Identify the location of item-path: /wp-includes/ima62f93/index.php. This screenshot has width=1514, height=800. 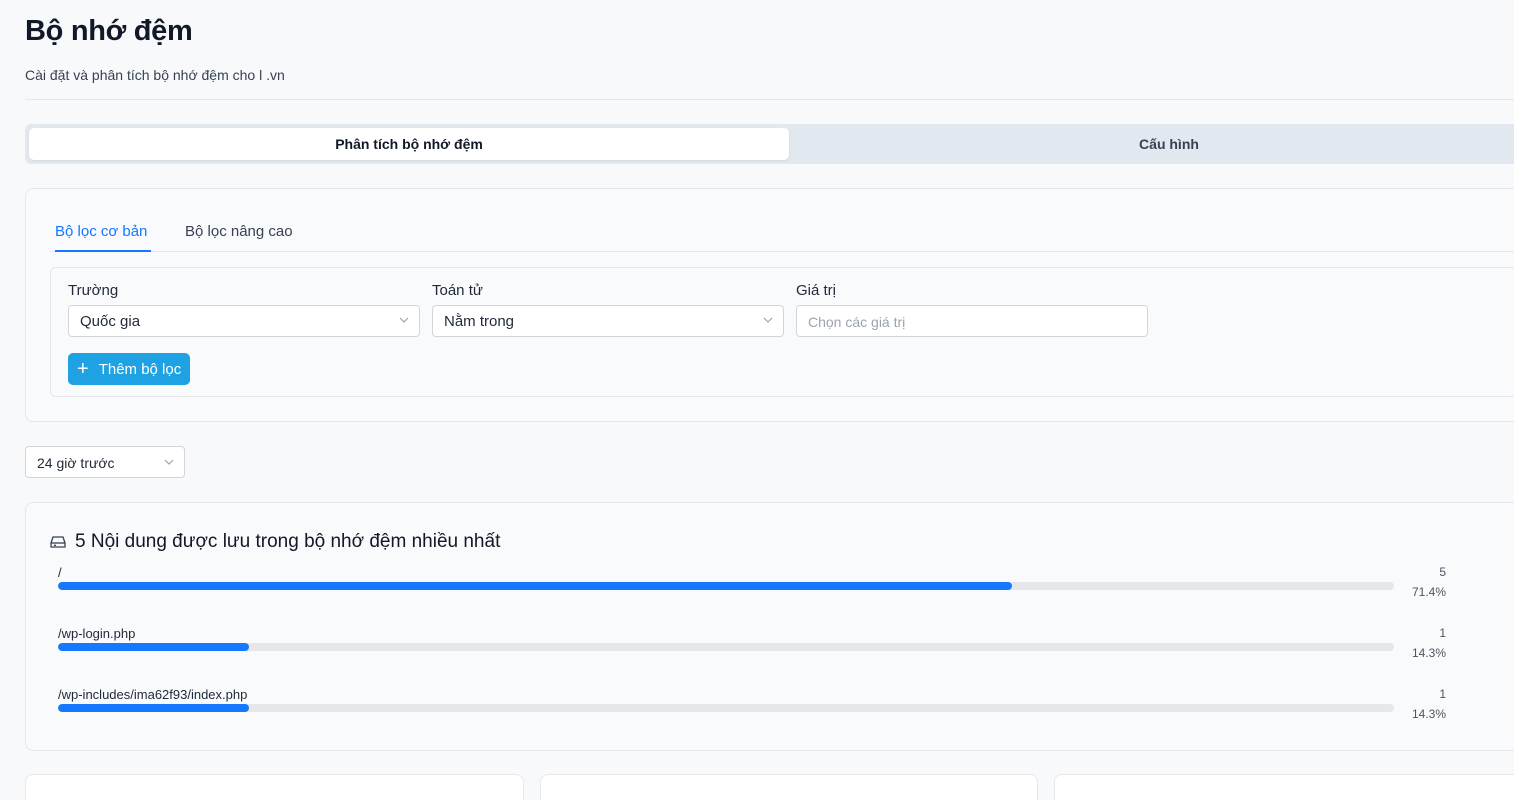
(153, 694).